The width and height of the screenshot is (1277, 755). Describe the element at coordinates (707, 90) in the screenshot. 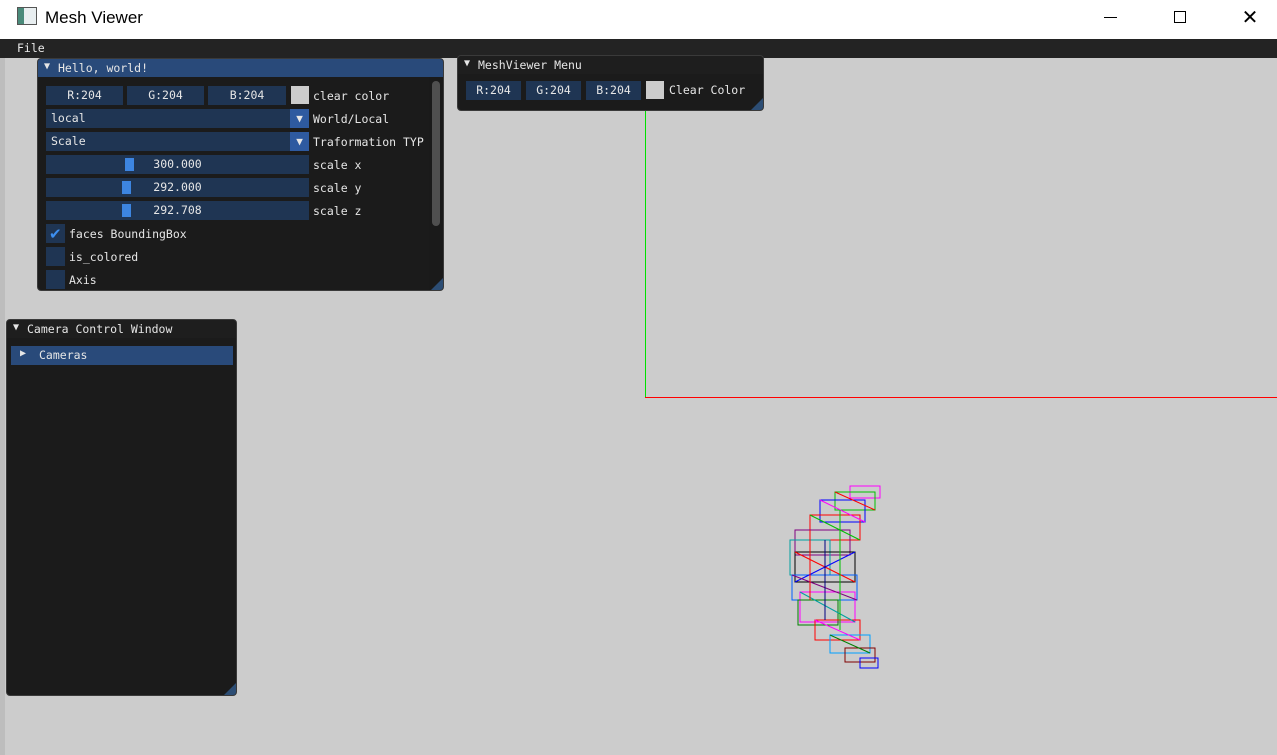

I see `clear-color-label: Clear Color` at that location.